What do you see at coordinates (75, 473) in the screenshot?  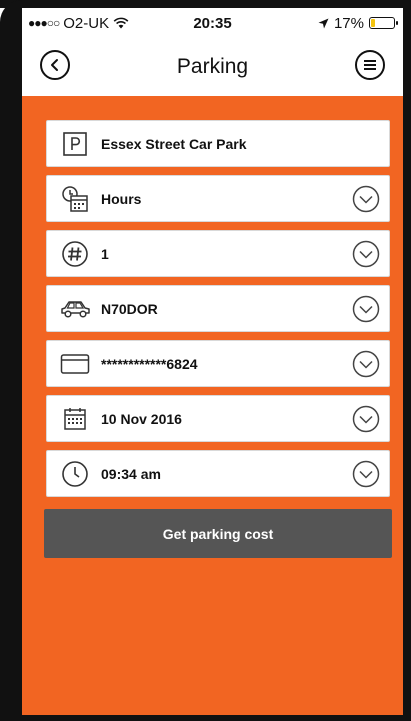 I see `clock-icon` at bounding box center [75, 473].